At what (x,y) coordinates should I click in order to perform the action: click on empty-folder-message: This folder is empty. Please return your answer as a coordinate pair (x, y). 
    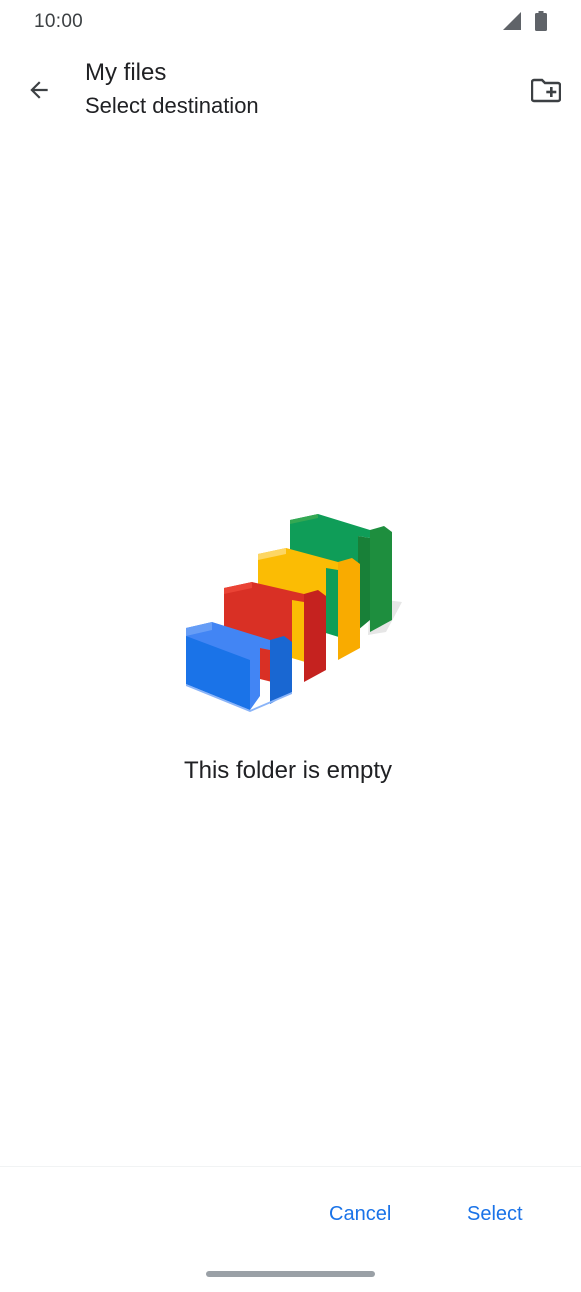
    Looking at the image, I should click on (288, 770).